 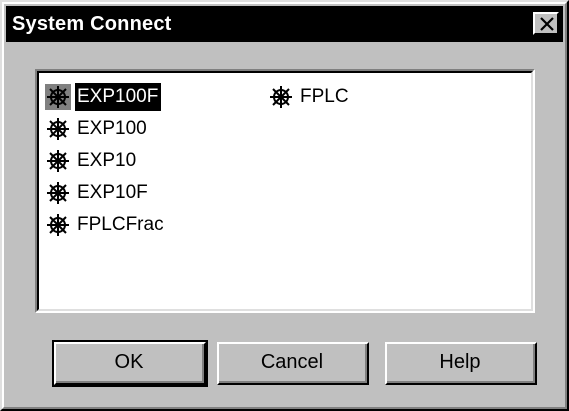 What do you see at coordinates (112, 128) in the screenshot?
I see `list-item-label: EXP100` at bounding box center [112, 128].